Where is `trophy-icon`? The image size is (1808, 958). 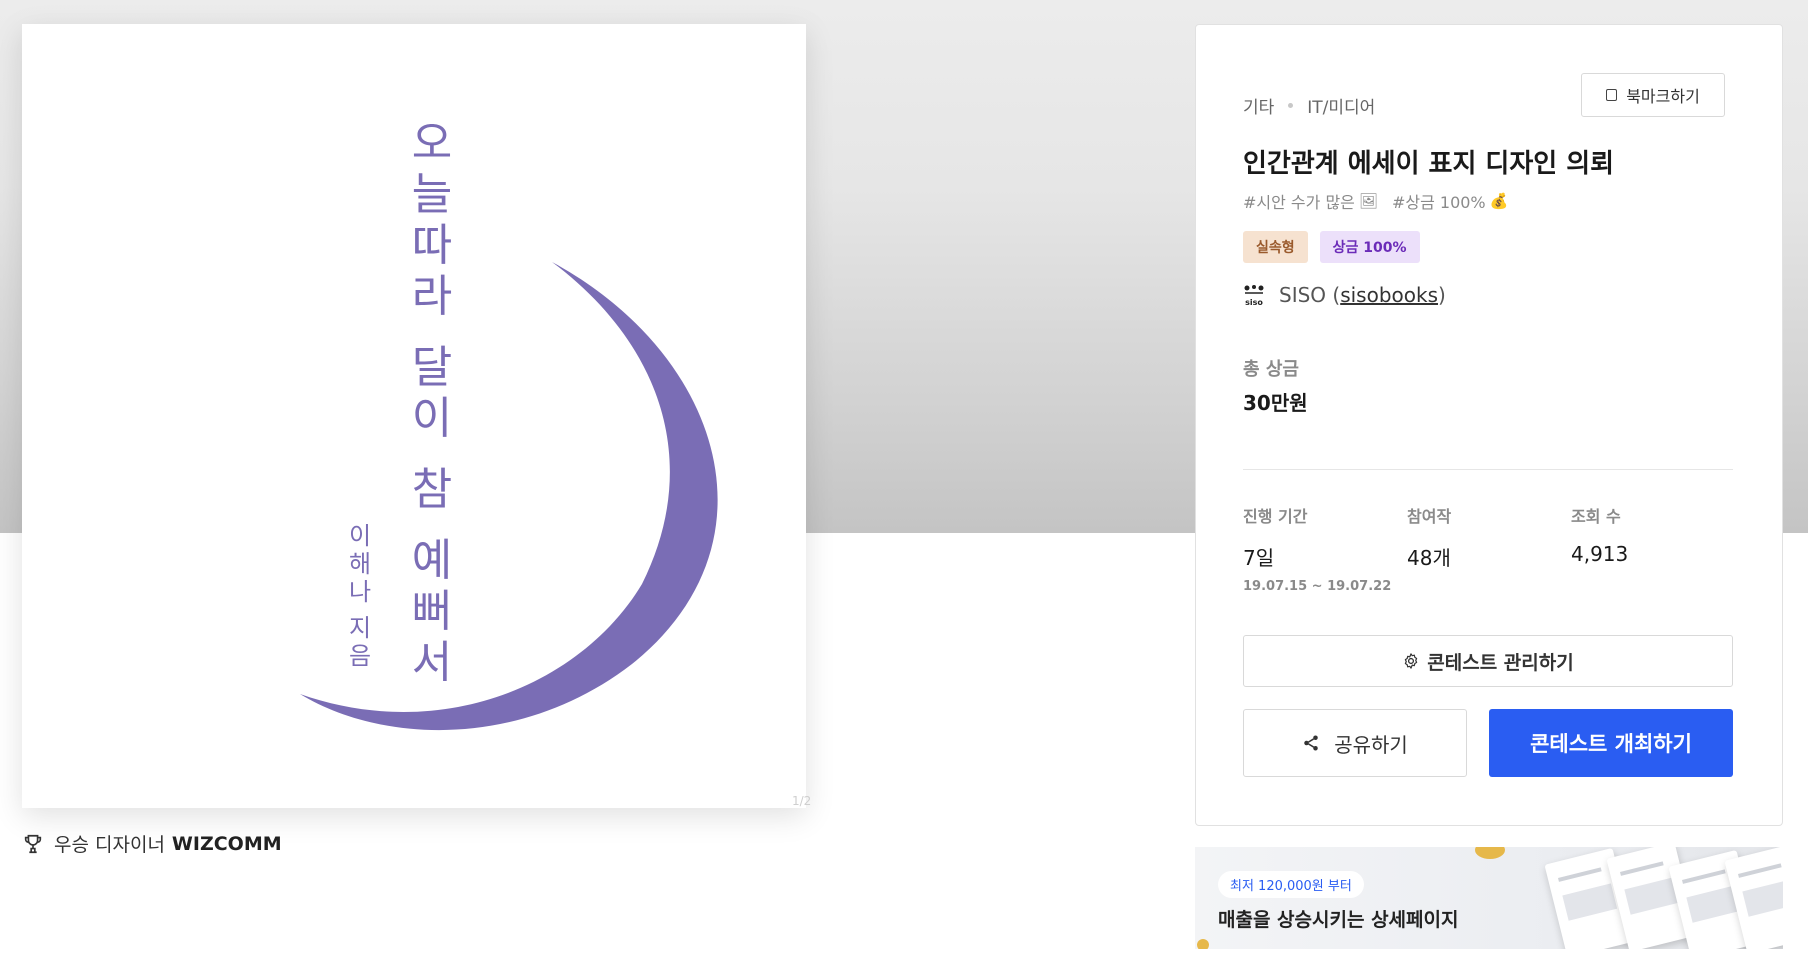 trophy-icon is located at coordinates (33, 843).